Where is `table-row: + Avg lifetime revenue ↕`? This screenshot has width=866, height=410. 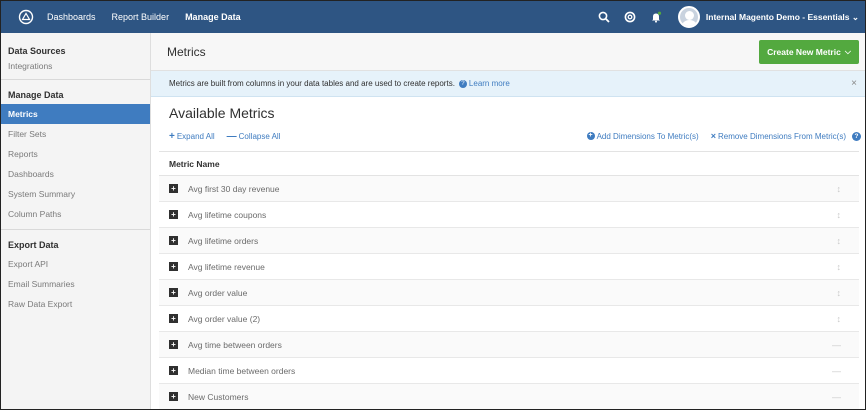 table-row: + Avg lifetime revenue ↕ is located at coordinates (509, 267).